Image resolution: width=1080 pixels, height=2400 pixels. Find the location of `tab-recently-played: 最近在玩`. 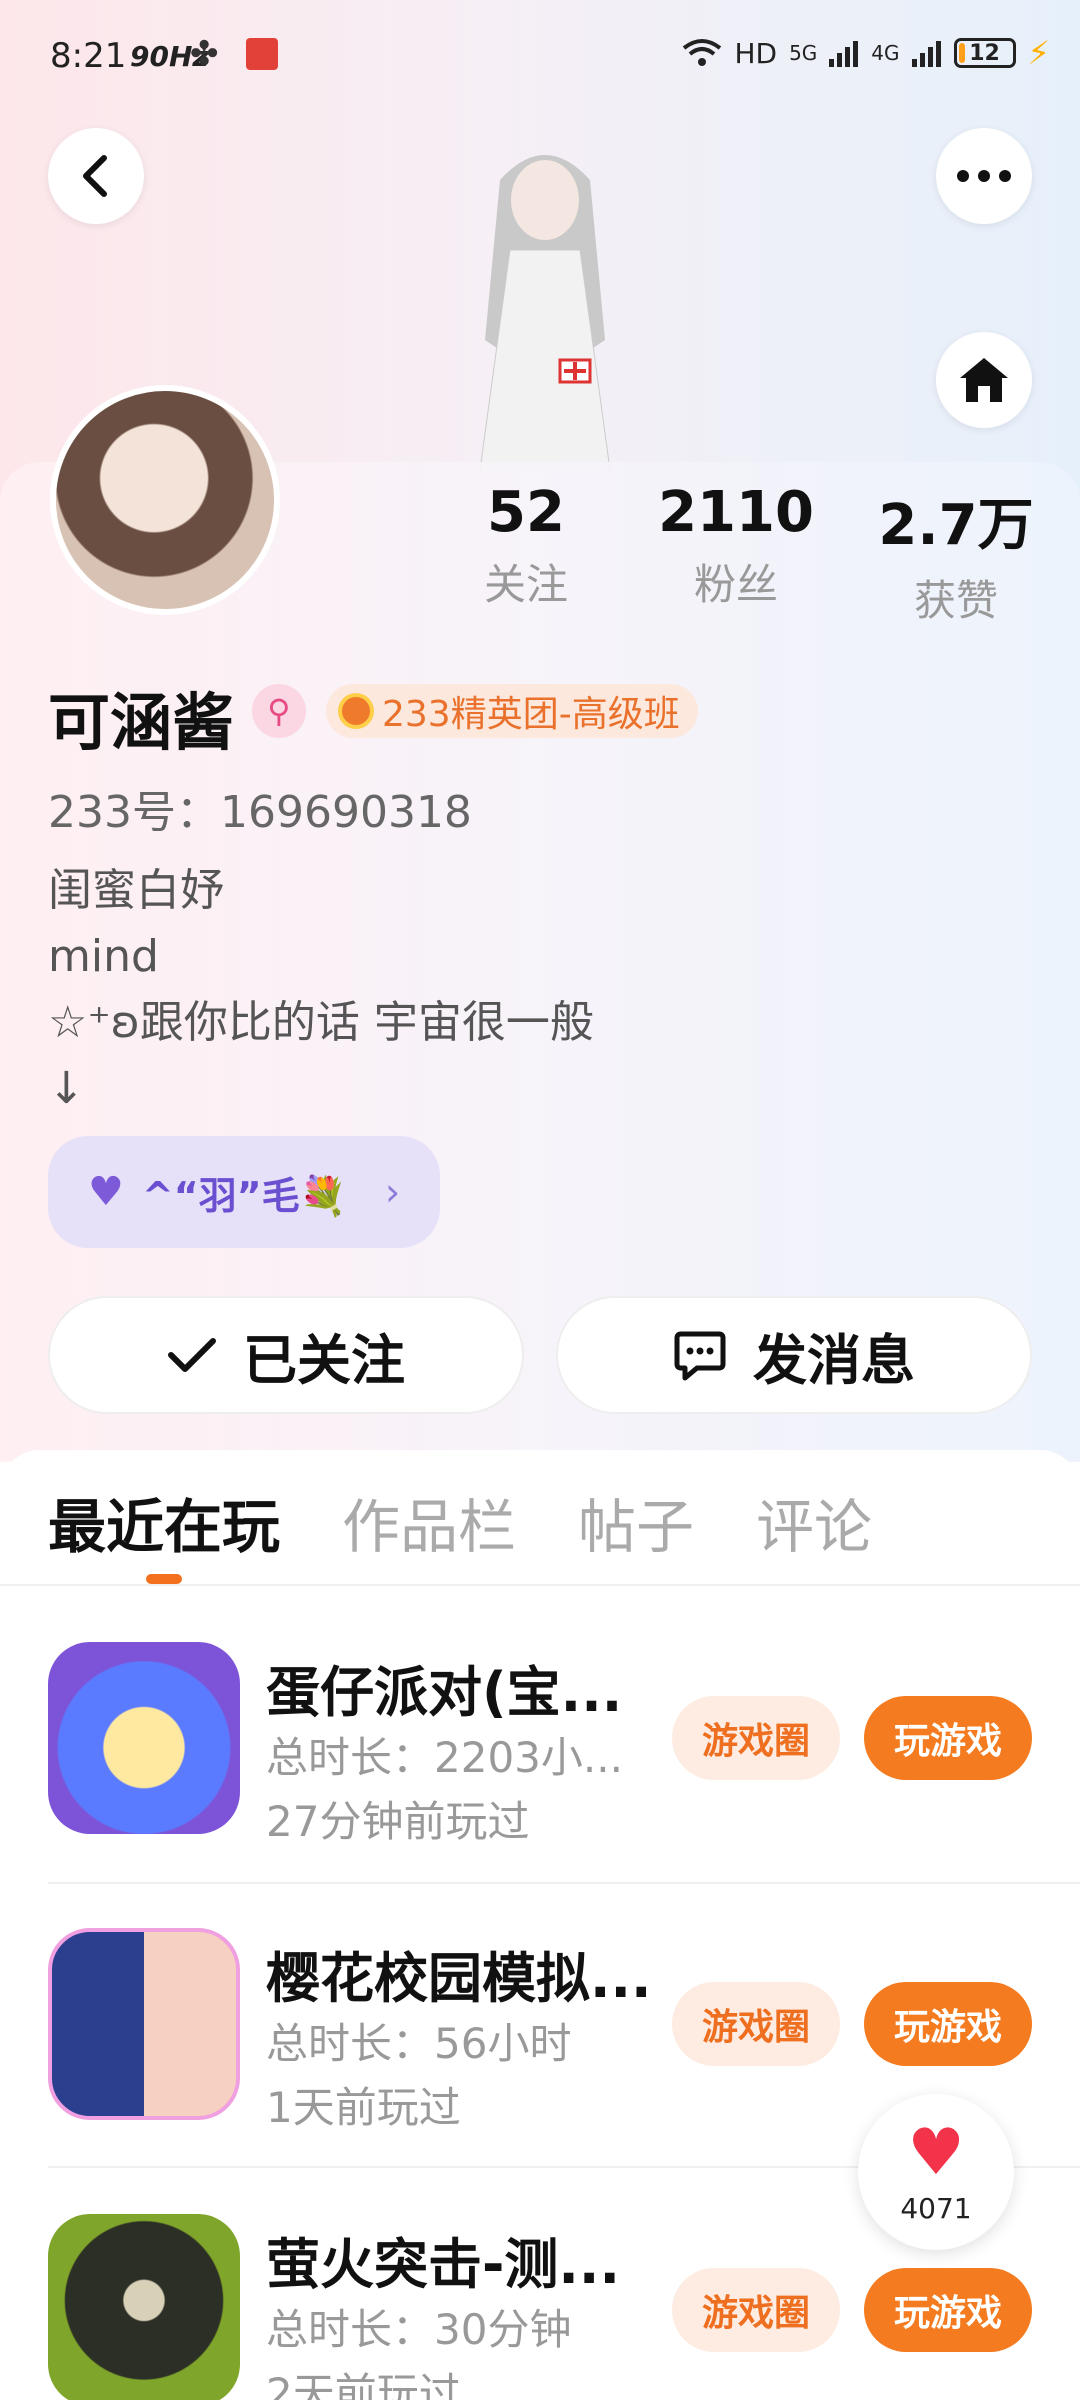

tab-recently-played: 最近在玩 is located at coordinates (164, 1522).